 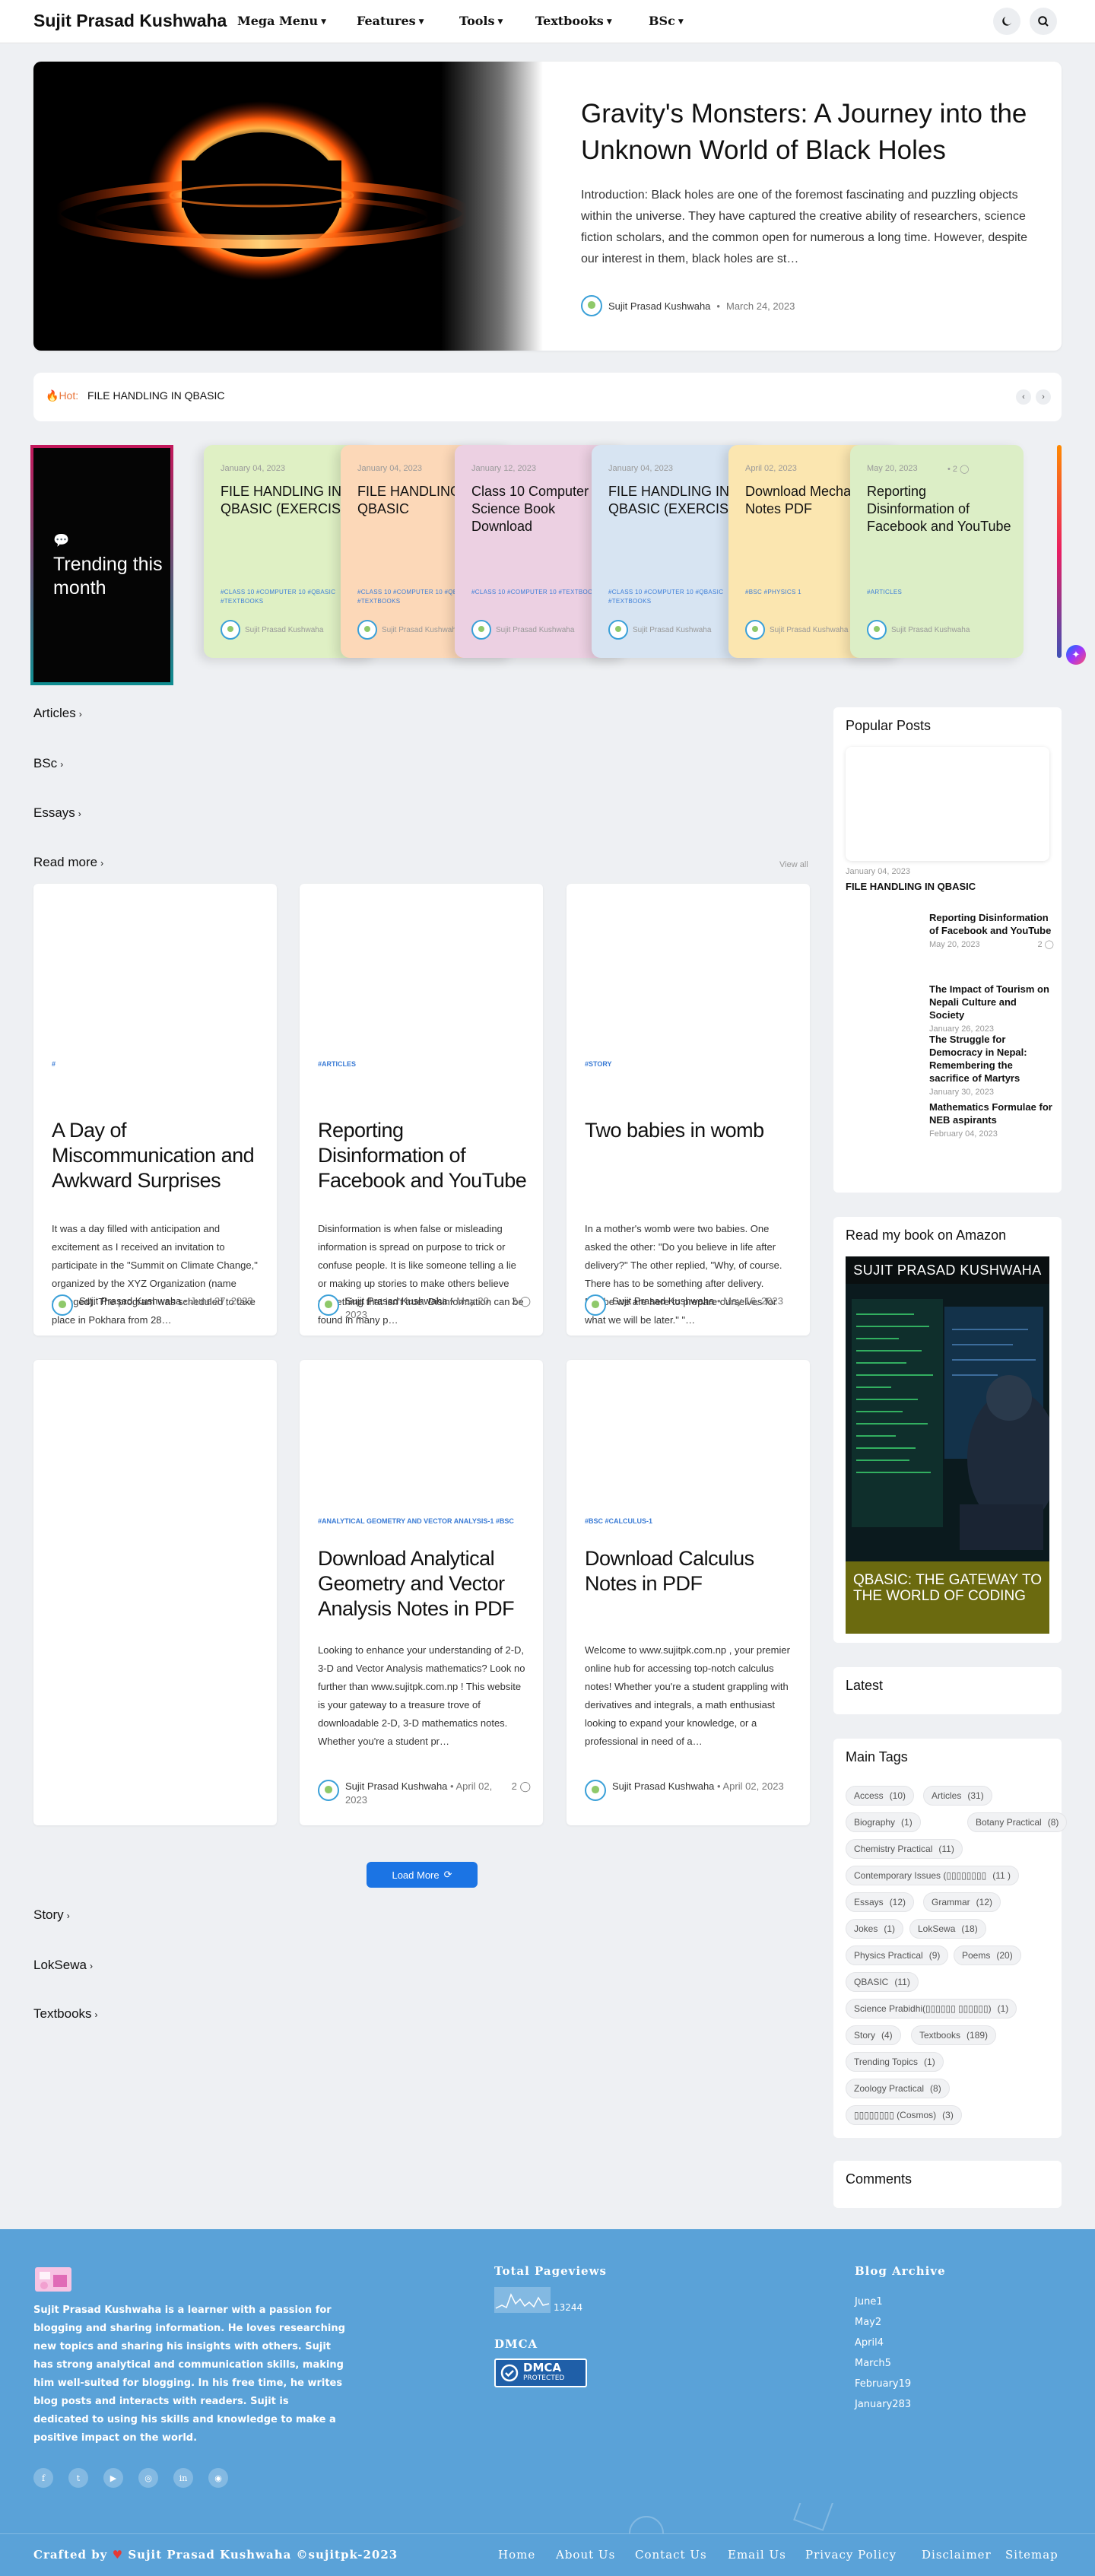 What do you see at coordinates (57, 713) in the screenshot?
I see `section-articles: Articles ›` at bounding box center [57, 713].